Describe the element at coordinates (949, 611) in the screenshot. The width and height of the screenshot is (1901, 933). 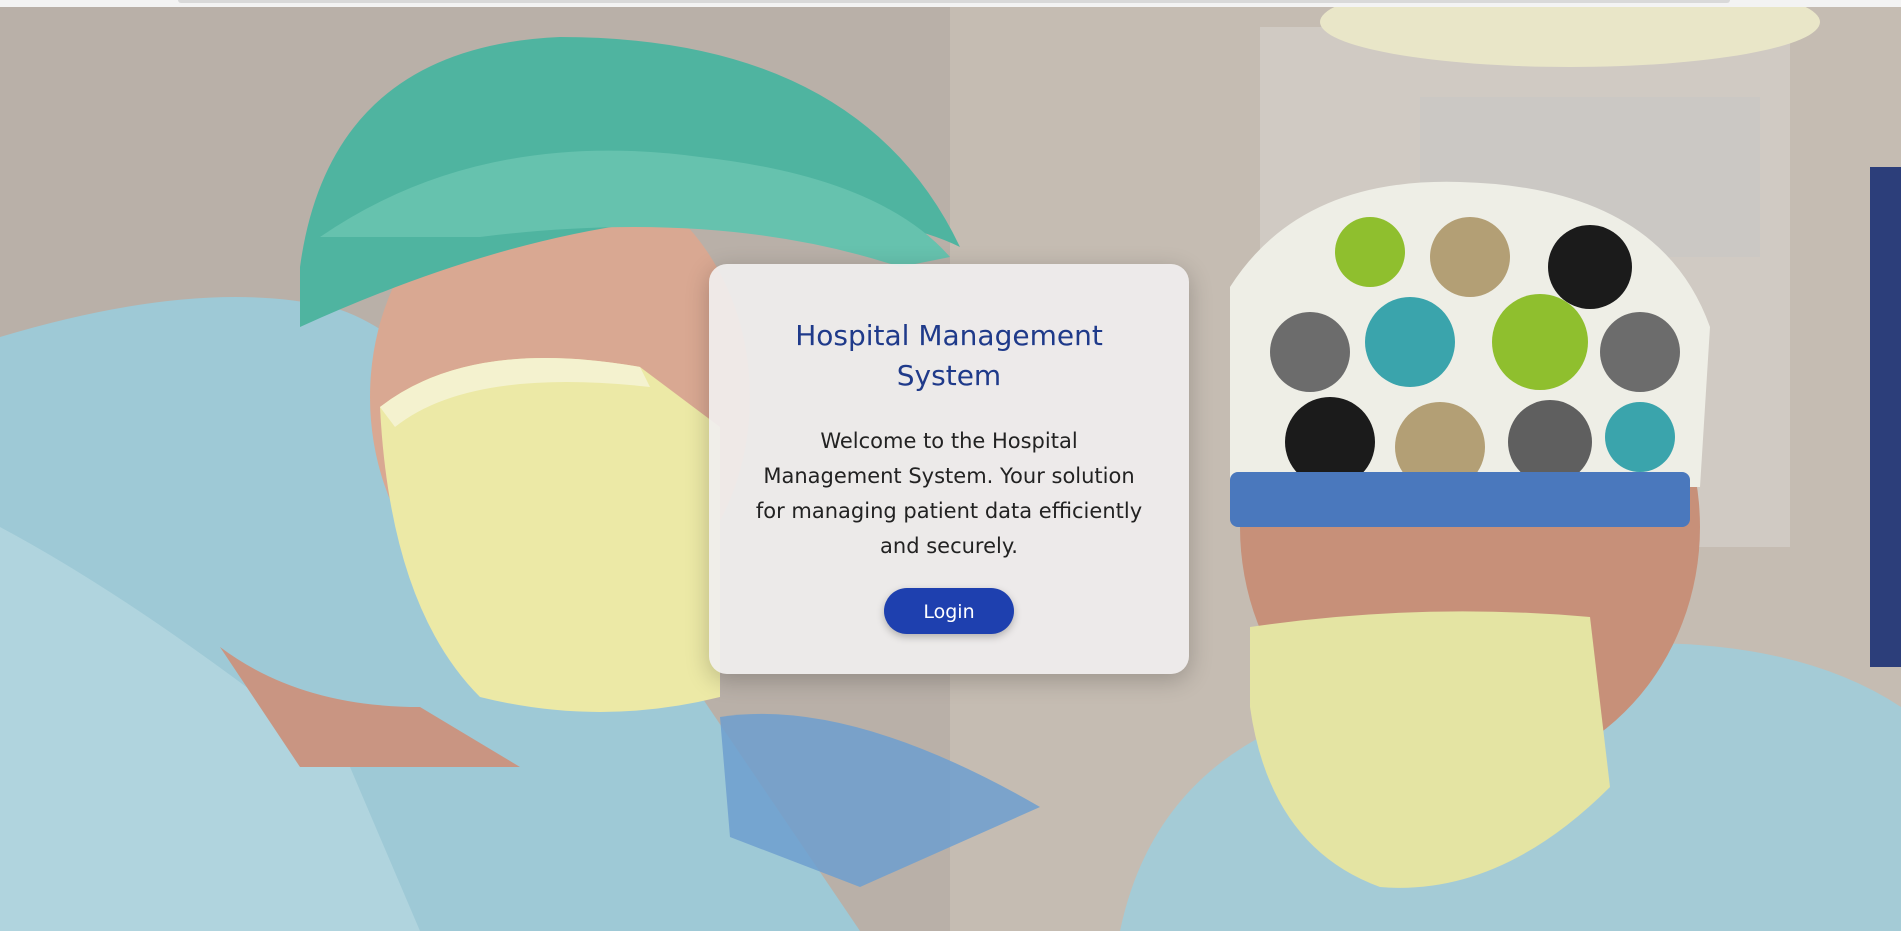
I see `login-button: Login` at that location.